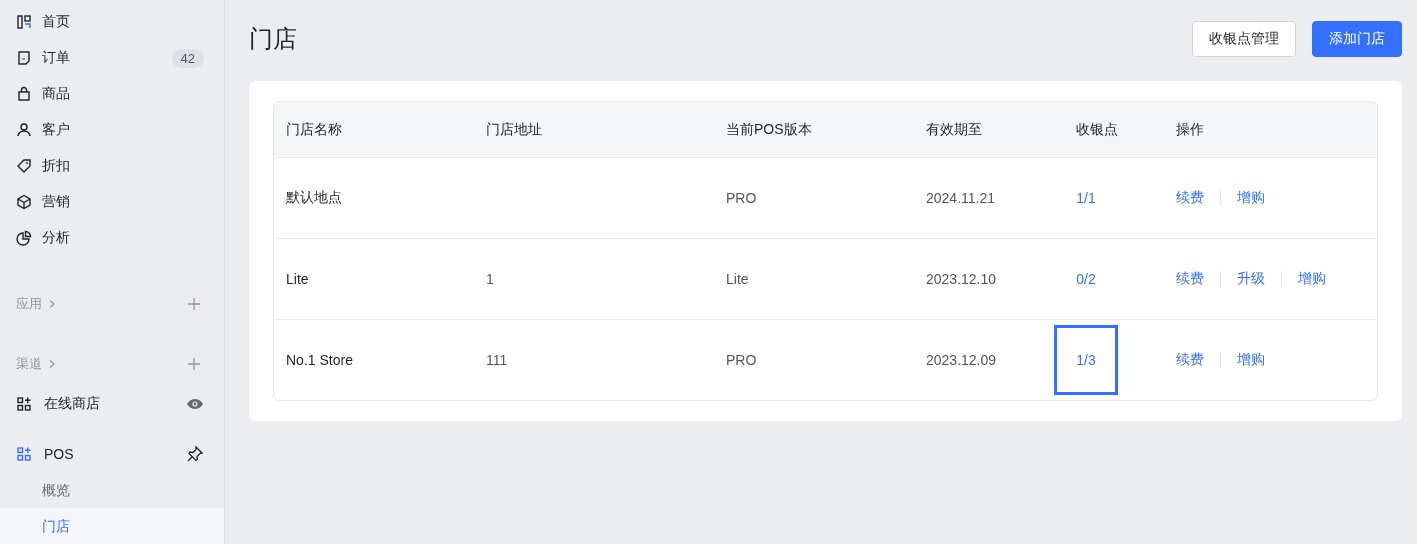 The width and height of the screenshot is (1417, 544). Describe the element at coordinates (1097, 129) in the screenshot. I see `column-header: 收银点` at that location.